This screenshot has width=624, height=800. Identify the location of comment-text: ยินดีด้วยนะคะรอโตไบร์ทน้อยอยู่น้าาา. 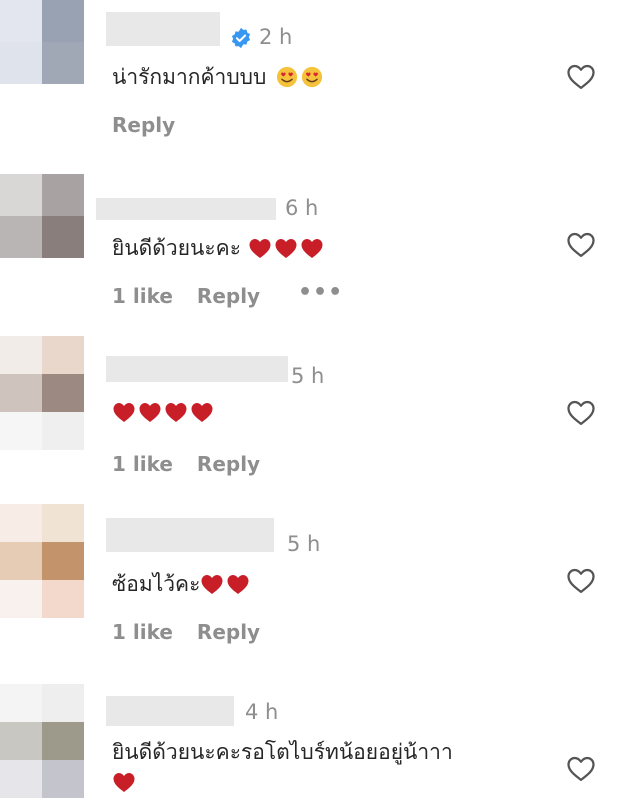
(282, 752).